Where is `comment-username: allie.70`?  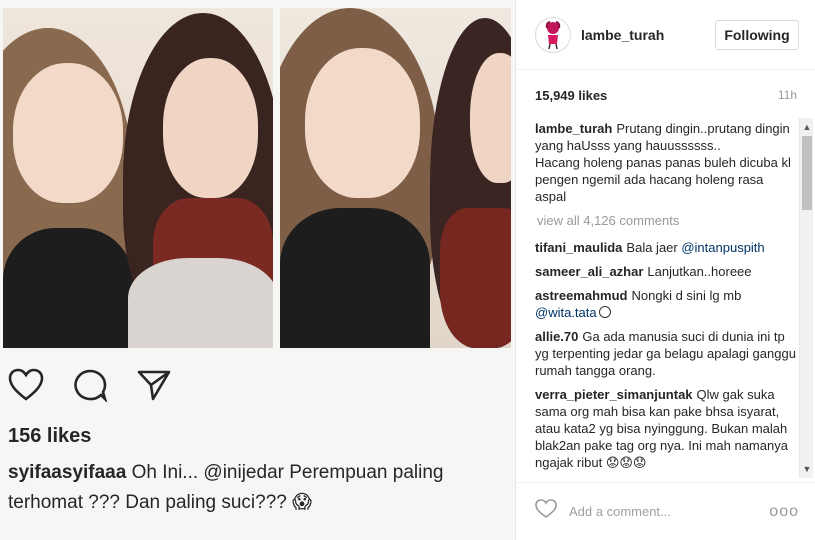
comment-username: allie.70 is located at coordinates (556, 336).